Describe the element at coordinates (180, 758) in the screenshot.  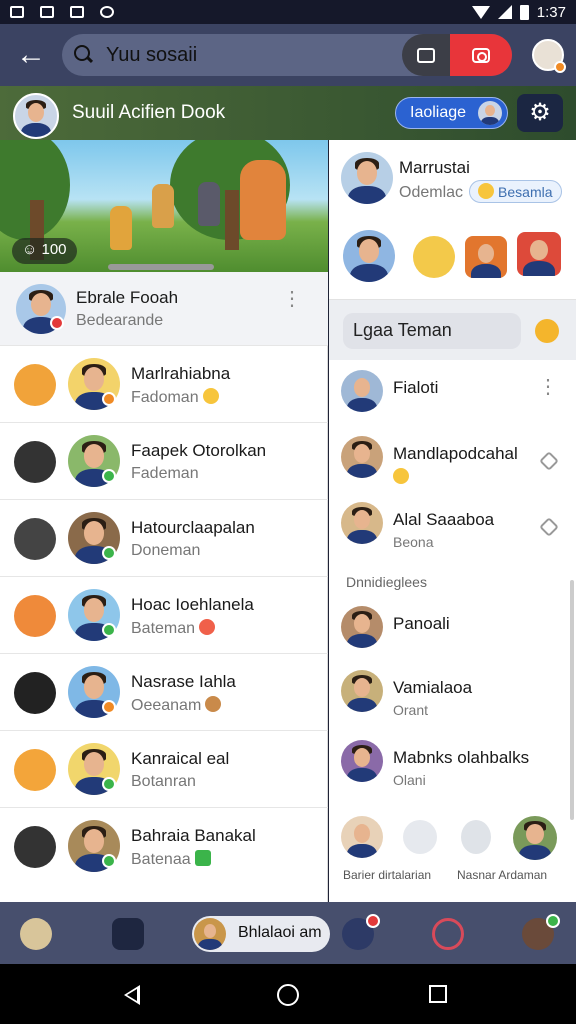
I see `chat-name: Kanraical eal` at that location.